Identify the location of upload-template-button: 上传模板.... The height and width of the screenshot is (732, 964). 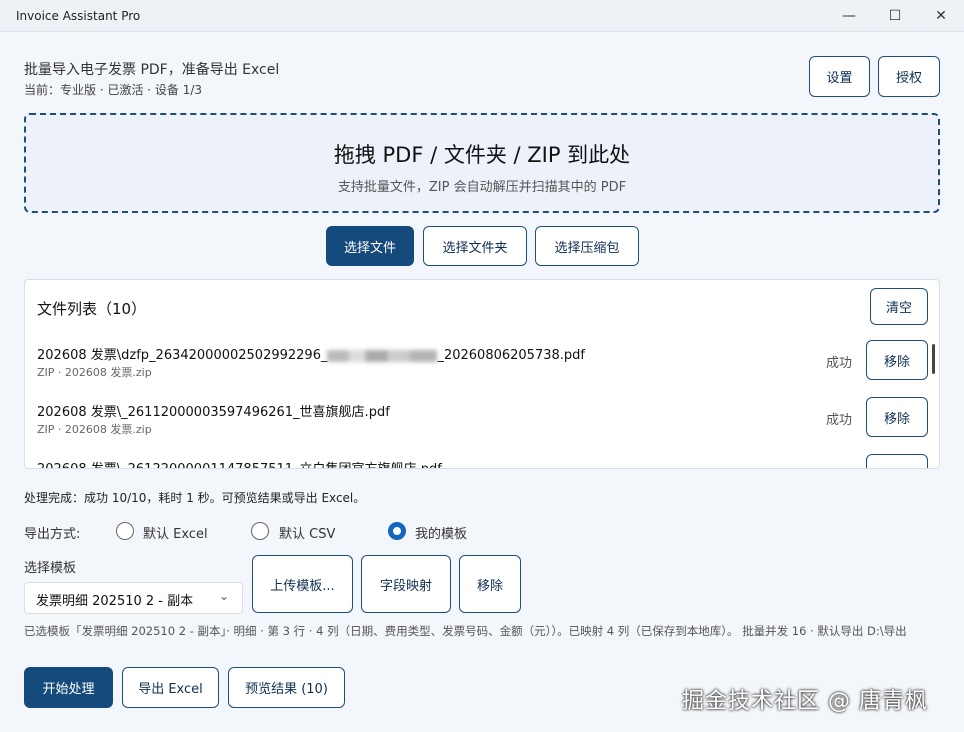
(302, 584).